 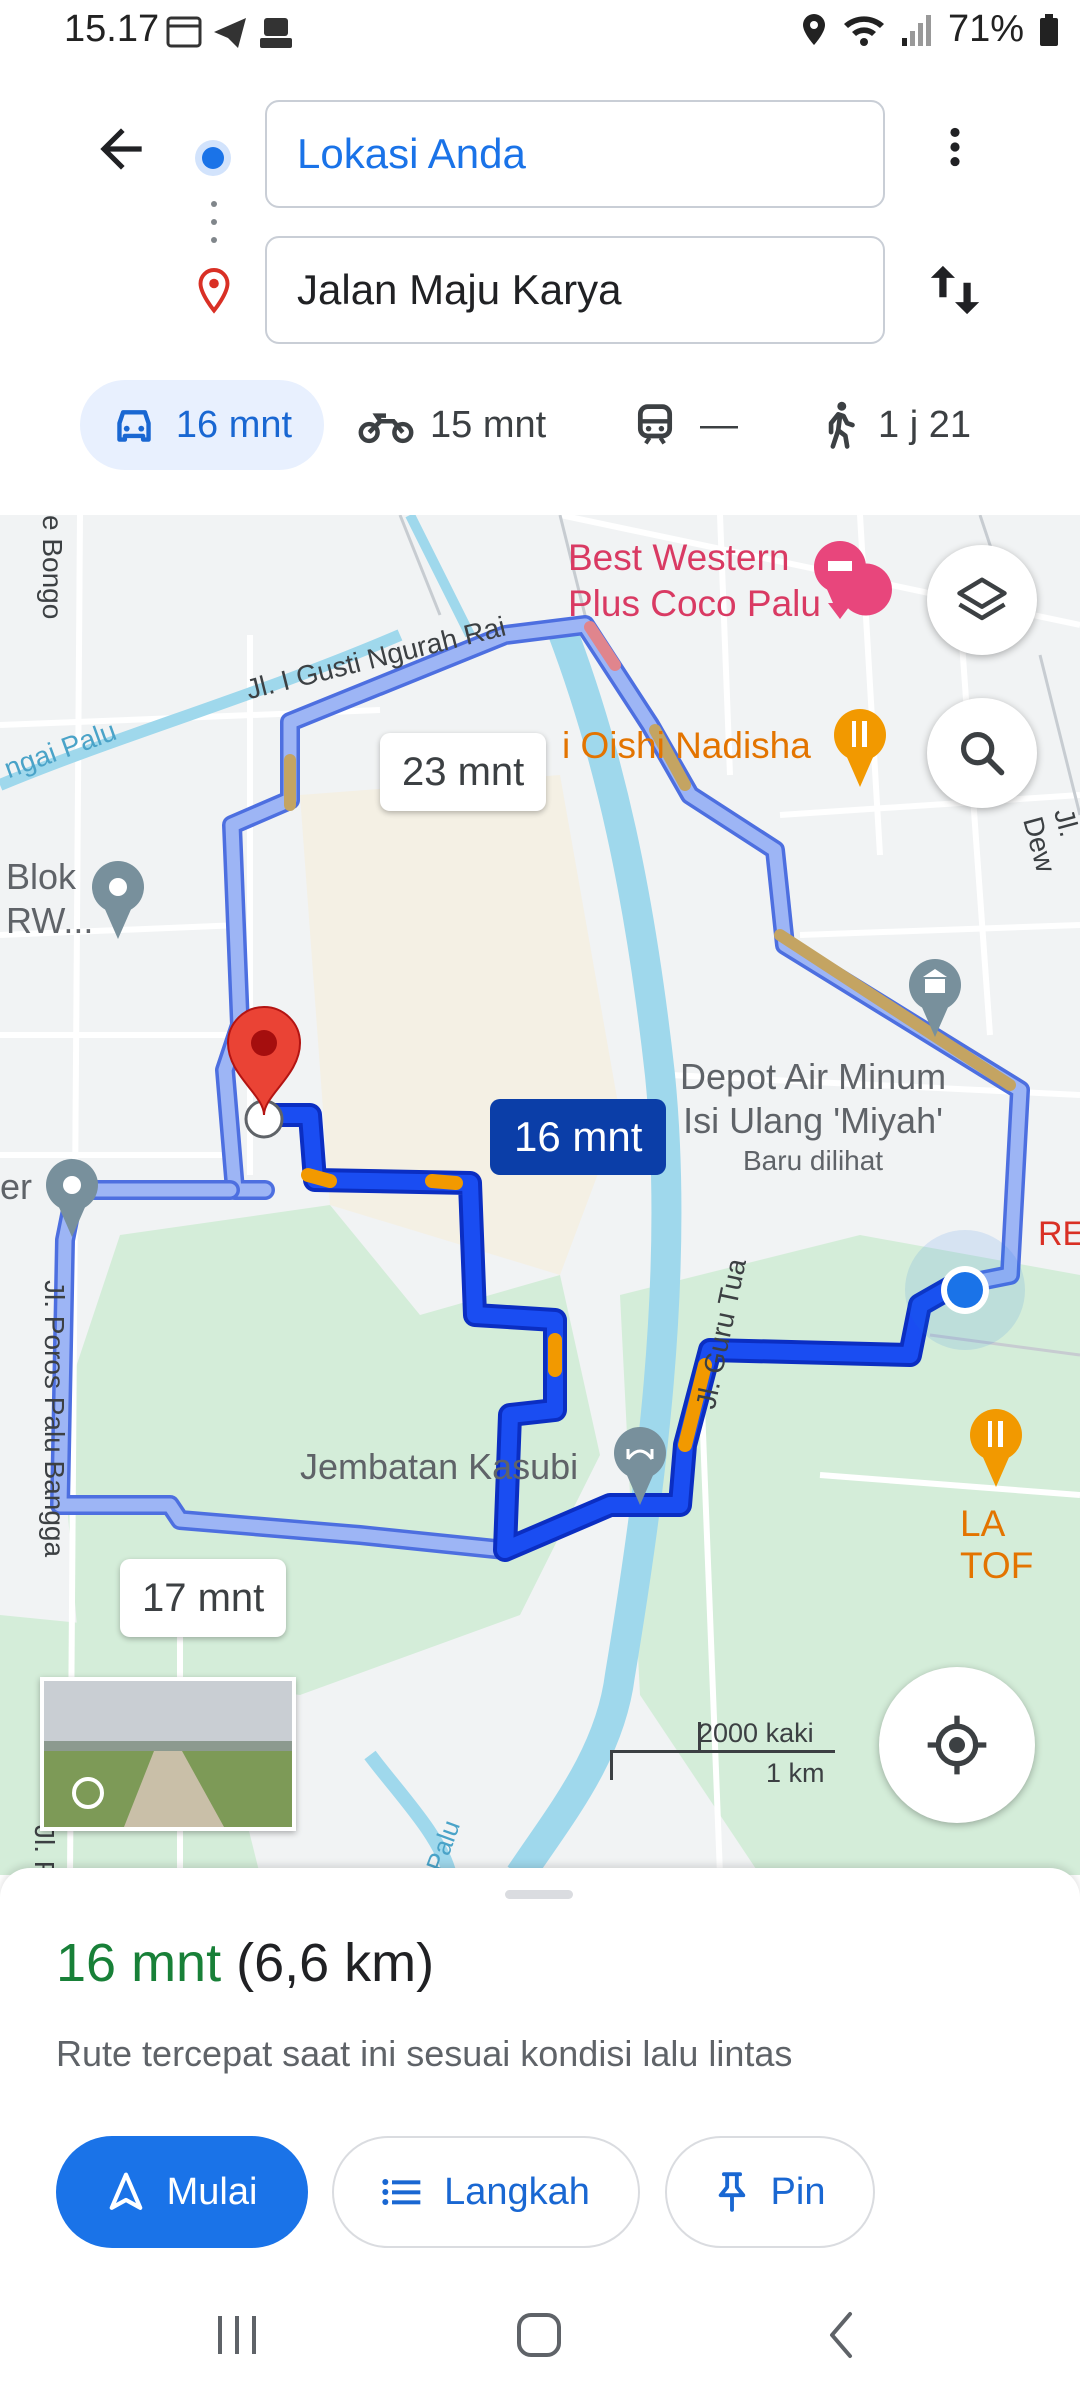 What do you see at coordinates (121, 149) in the screenshot?
I see `back-arrow-icon` at bounding box center [121, 149].